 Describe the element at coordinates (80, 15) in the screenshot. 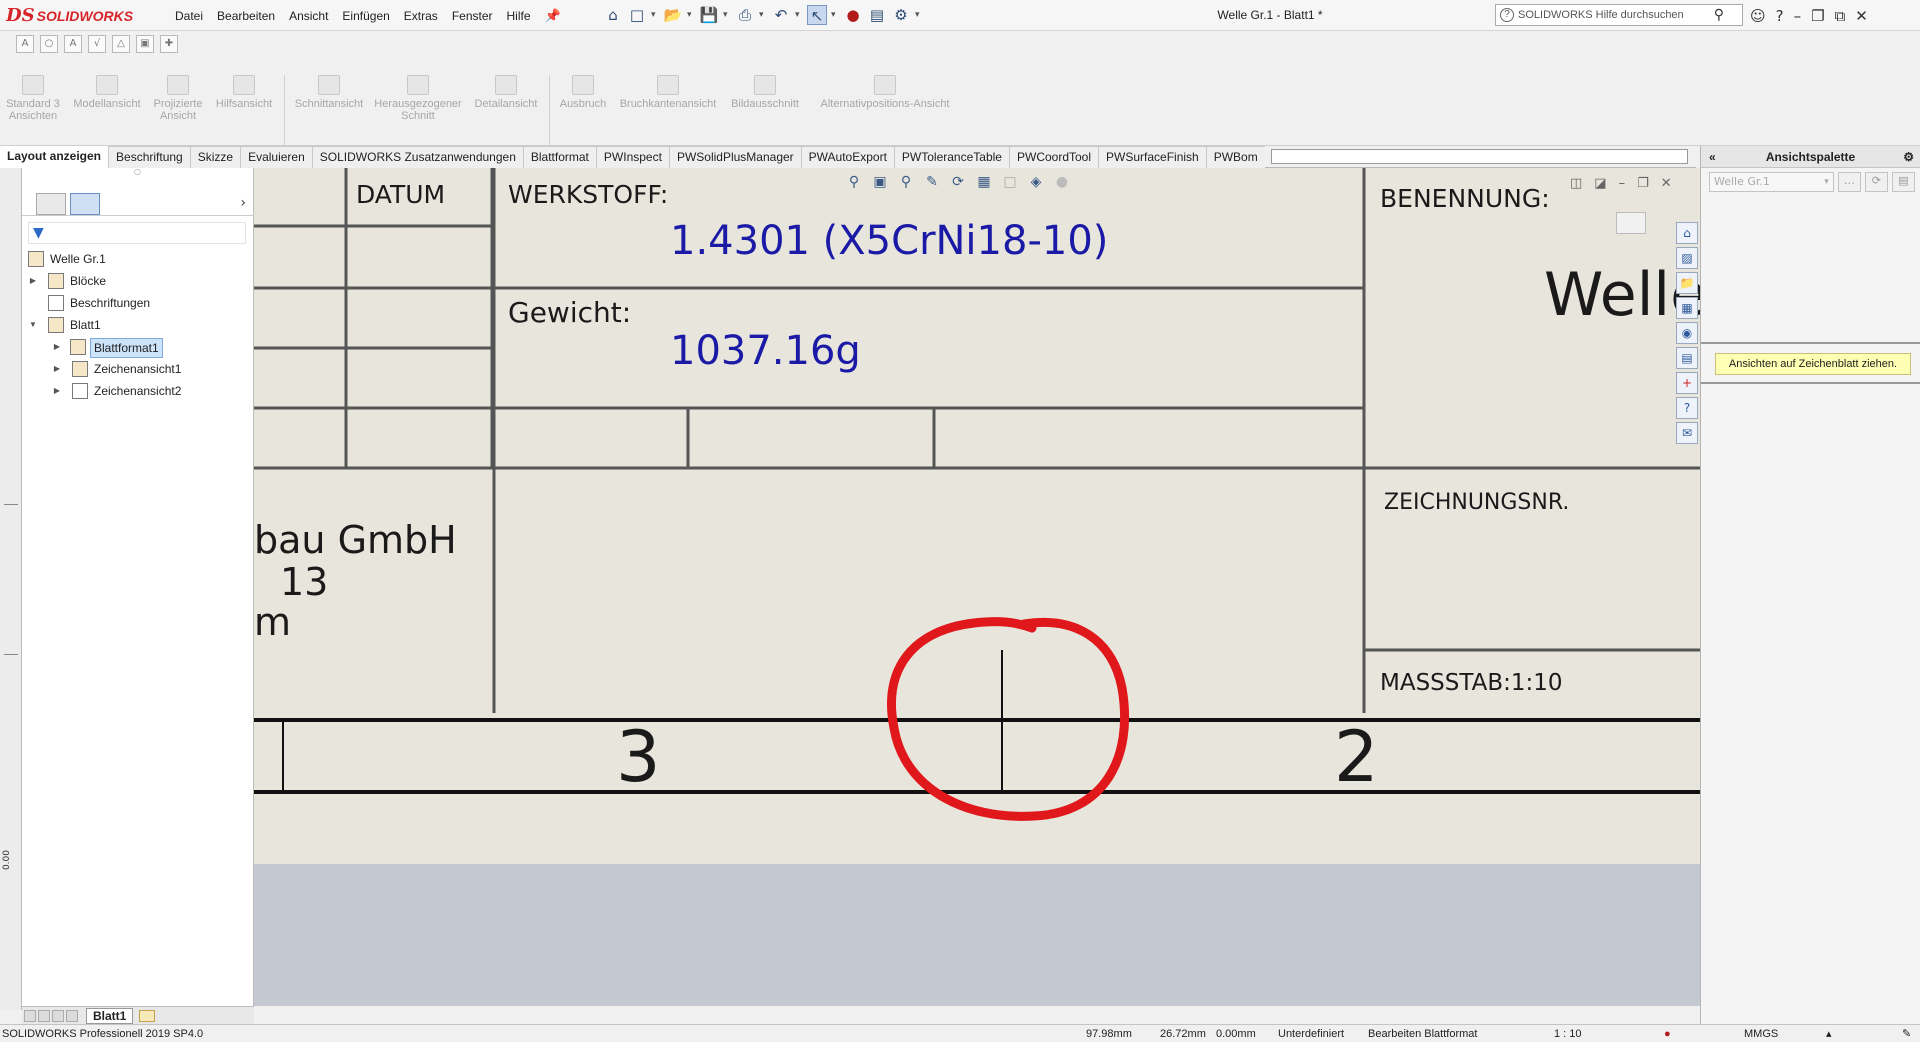

I see `solidworks-logo: DS SOLIDWORKS` at that location.